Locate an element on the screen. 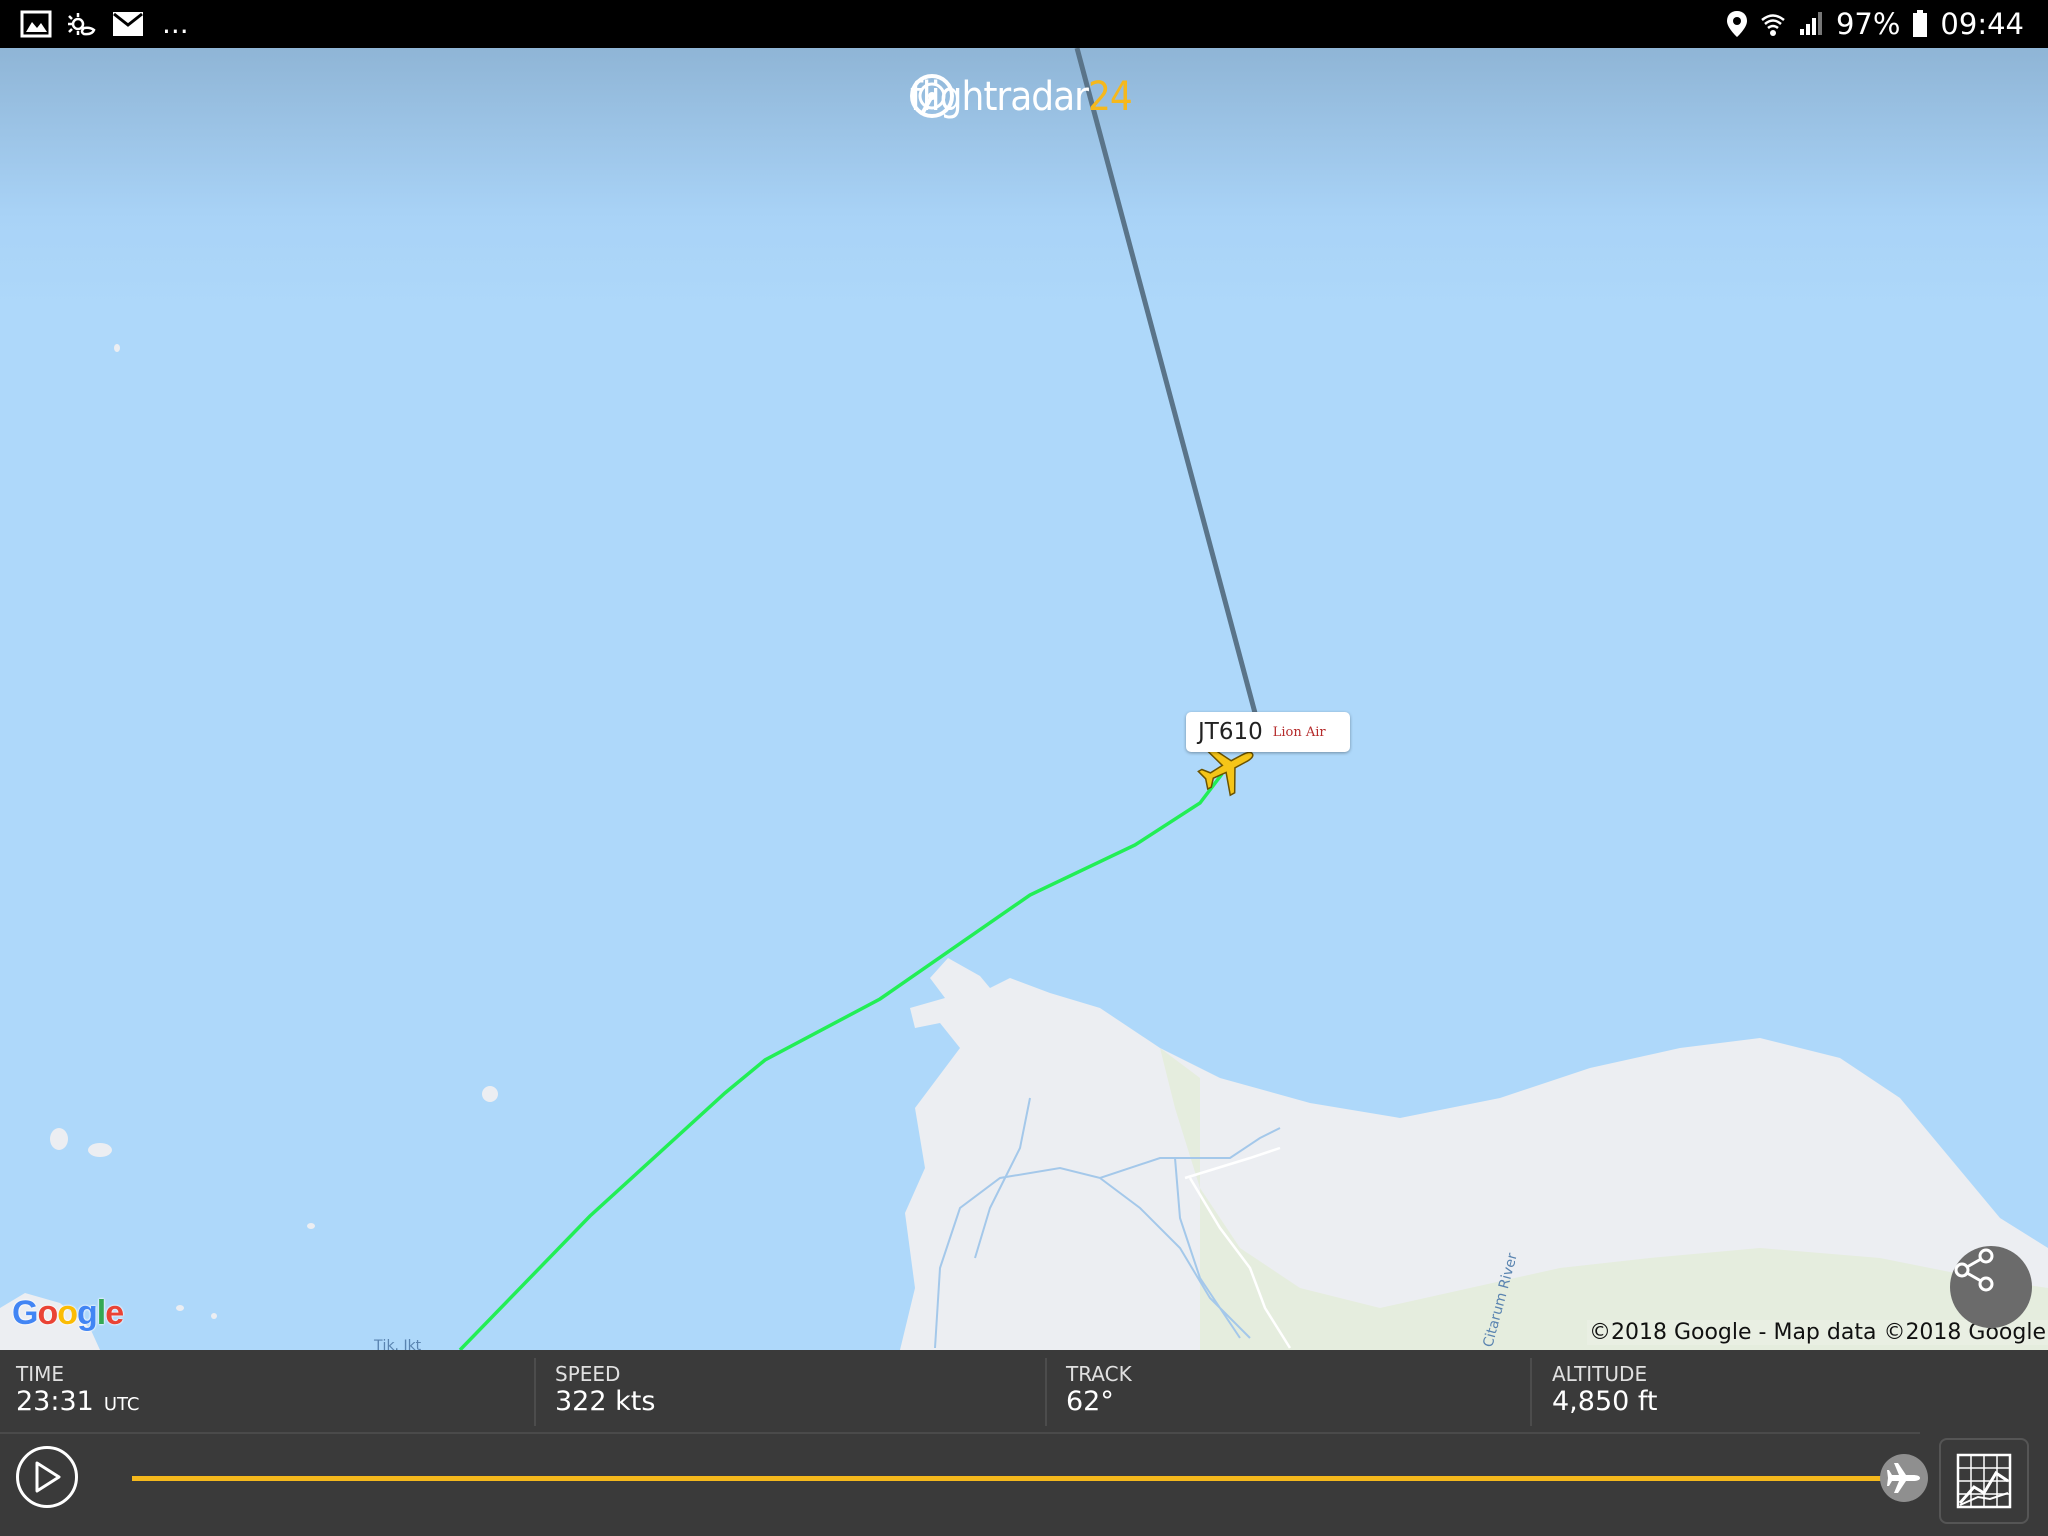 The height and width of the screenshot is (1536, 2048). battery-percent: 97% is located at coordinates (1868, 24).